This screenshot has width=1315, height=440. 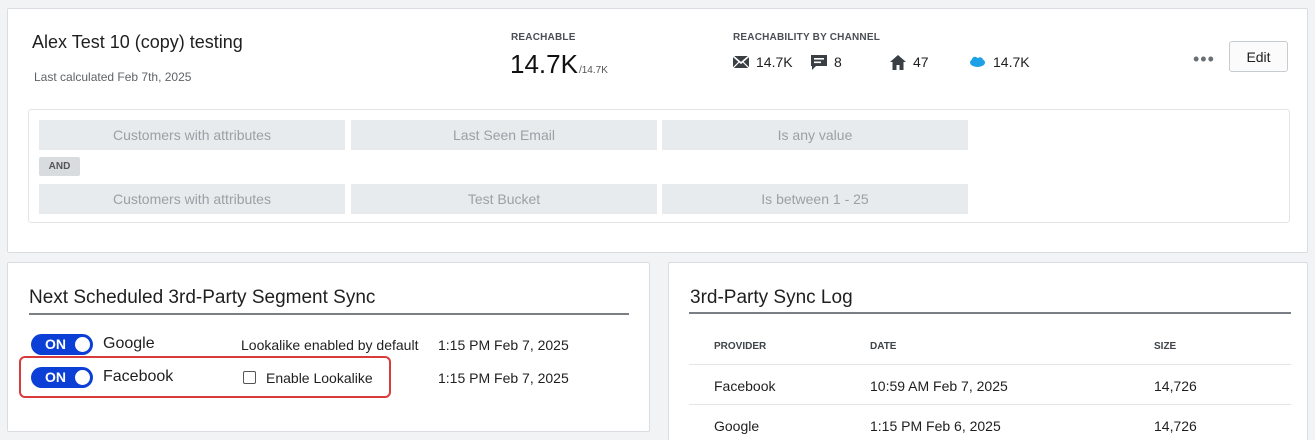 What do you see at coordinates (745, 386) in the screenshot?
I see `cell-provider: Facebook` at bounding box center [745, 386].